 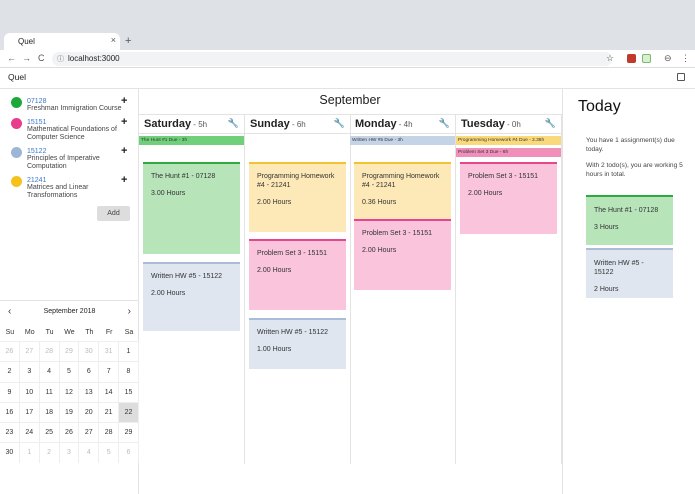 I want to click on calendar-icon, so click(x=681, y=77).